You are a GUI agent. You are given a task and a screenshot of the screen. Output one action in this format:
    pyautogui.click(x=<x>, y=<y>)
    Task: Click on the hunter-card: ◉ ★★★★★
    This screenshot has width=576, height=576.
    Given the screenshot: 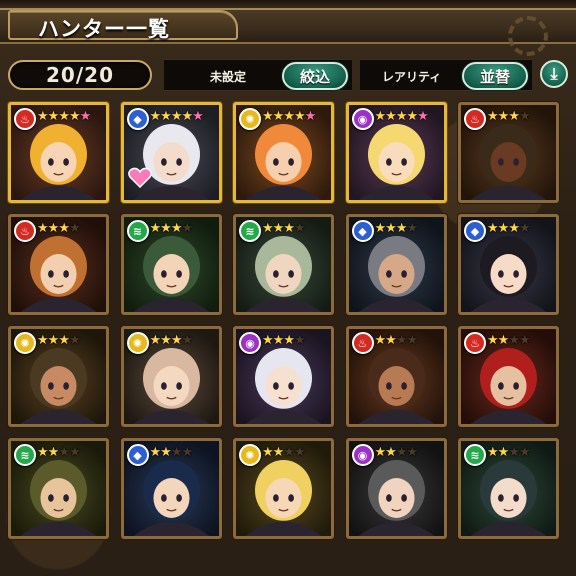 What is the action you would take?
    pyautogui.click(x=396, y=152)
    